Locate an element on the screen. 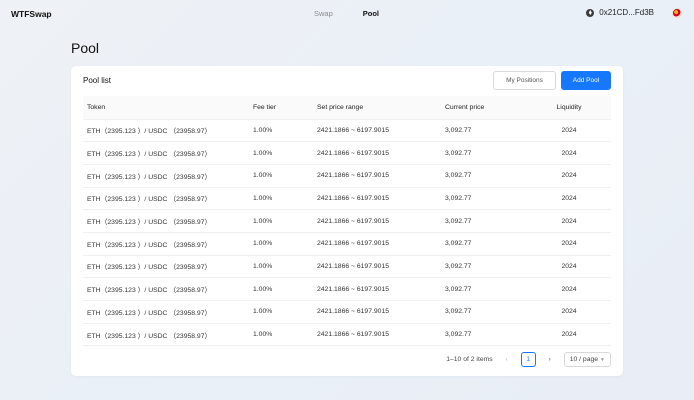  tab-pool: Pool is located at coordinates (371, 13).